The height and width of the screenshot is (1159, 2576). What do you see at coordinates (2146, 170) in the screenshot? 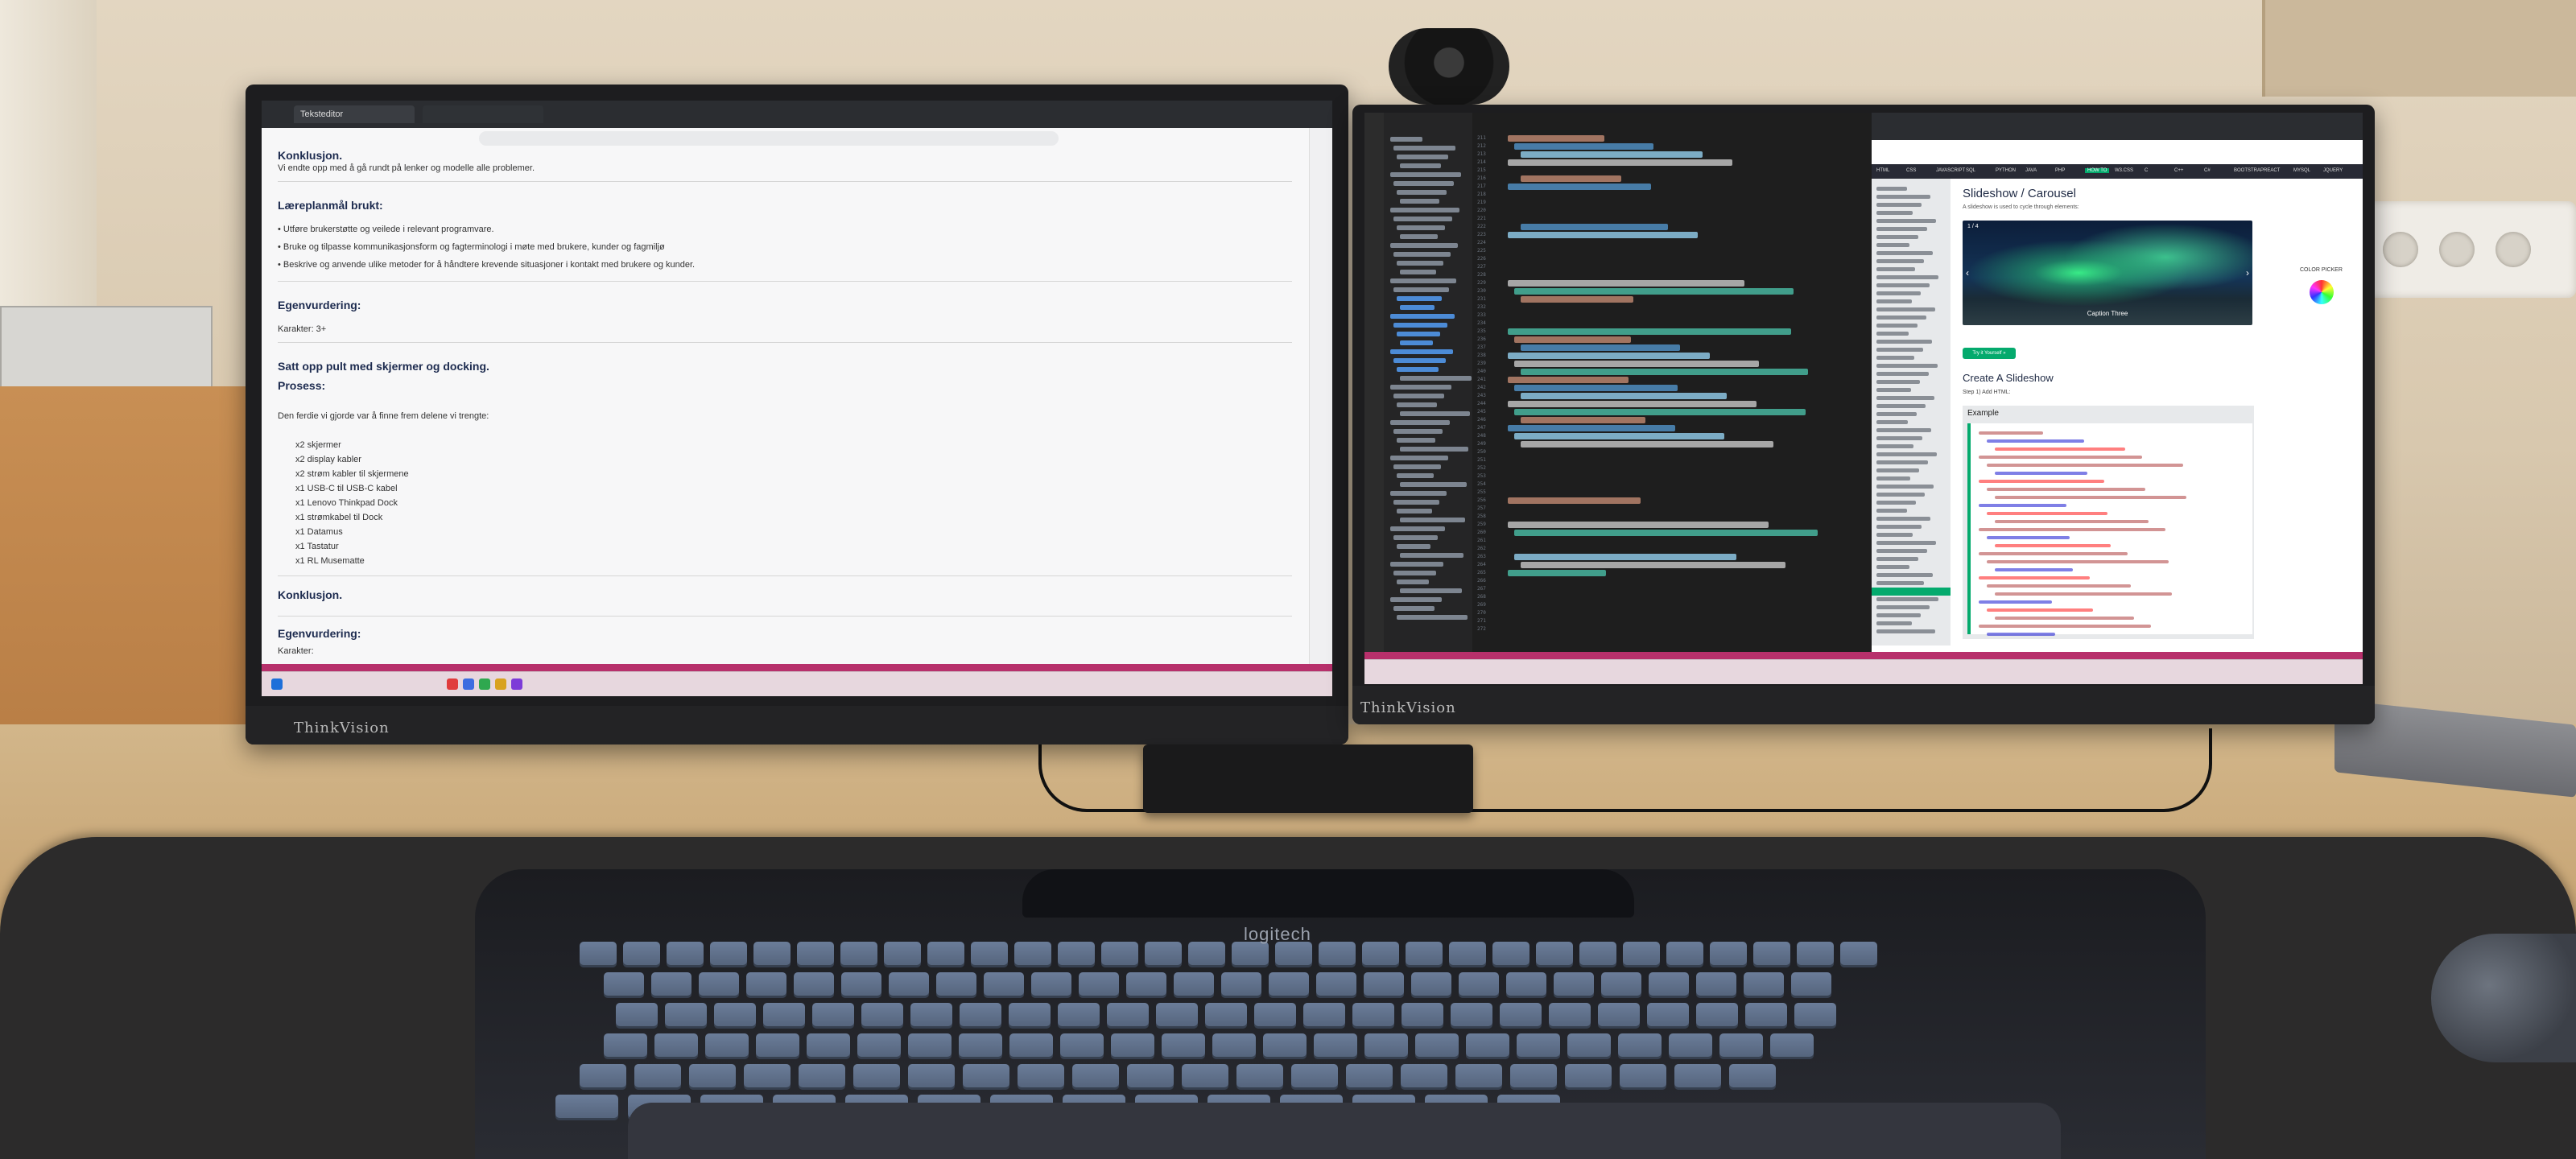
I see `w3-nav-item: C` at bounding box center [2146, 170].